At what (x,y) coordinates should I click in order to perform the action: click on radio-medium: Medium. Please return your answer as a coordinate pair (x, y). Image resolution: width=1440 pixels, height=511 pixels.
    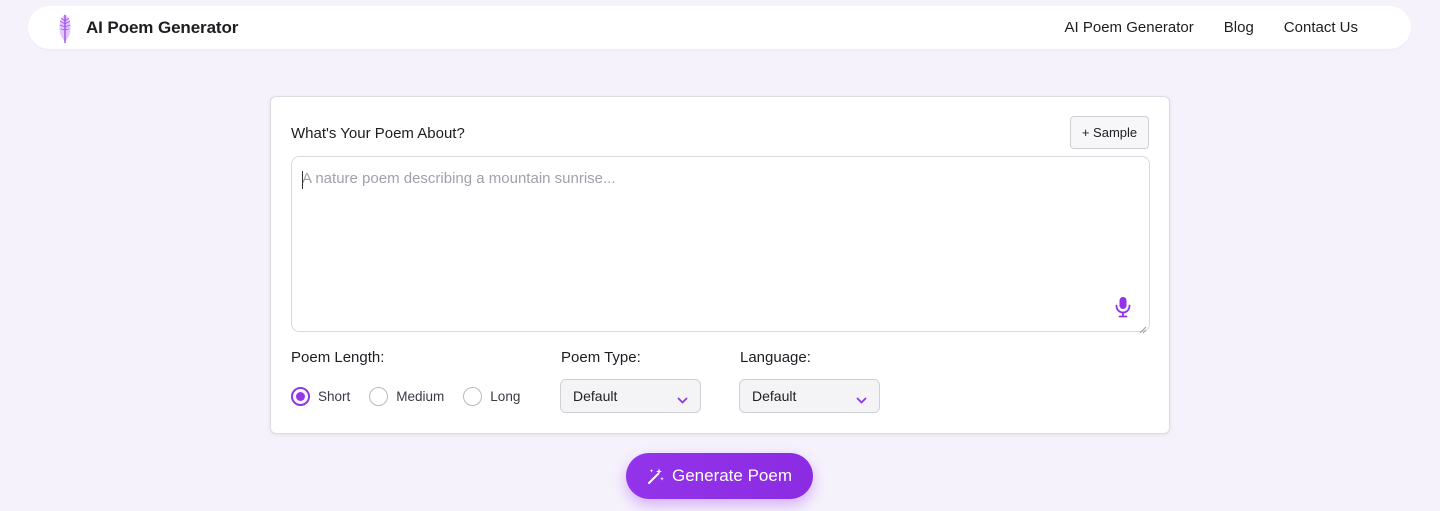
    Looking at the image, I should click on (406, 396).